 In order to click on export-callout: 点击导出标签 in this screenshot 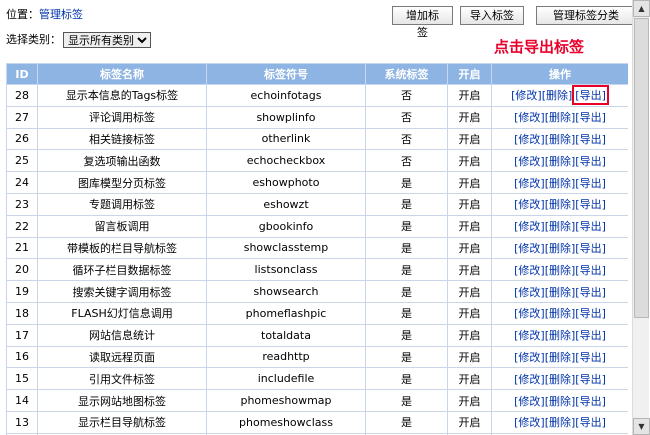, I will do `click(539, 47)`.